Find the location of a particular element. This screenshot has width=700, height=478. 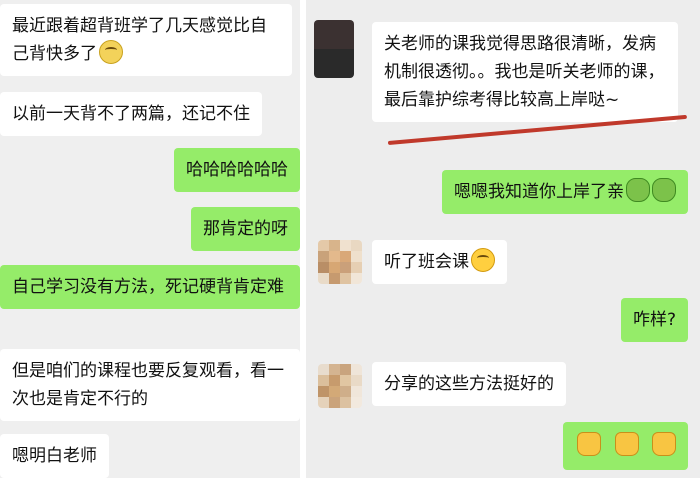

message-text: 但是咱们的课程也要反复观看，看一次也是肯定不行的 is located at coordinates (148, 385).